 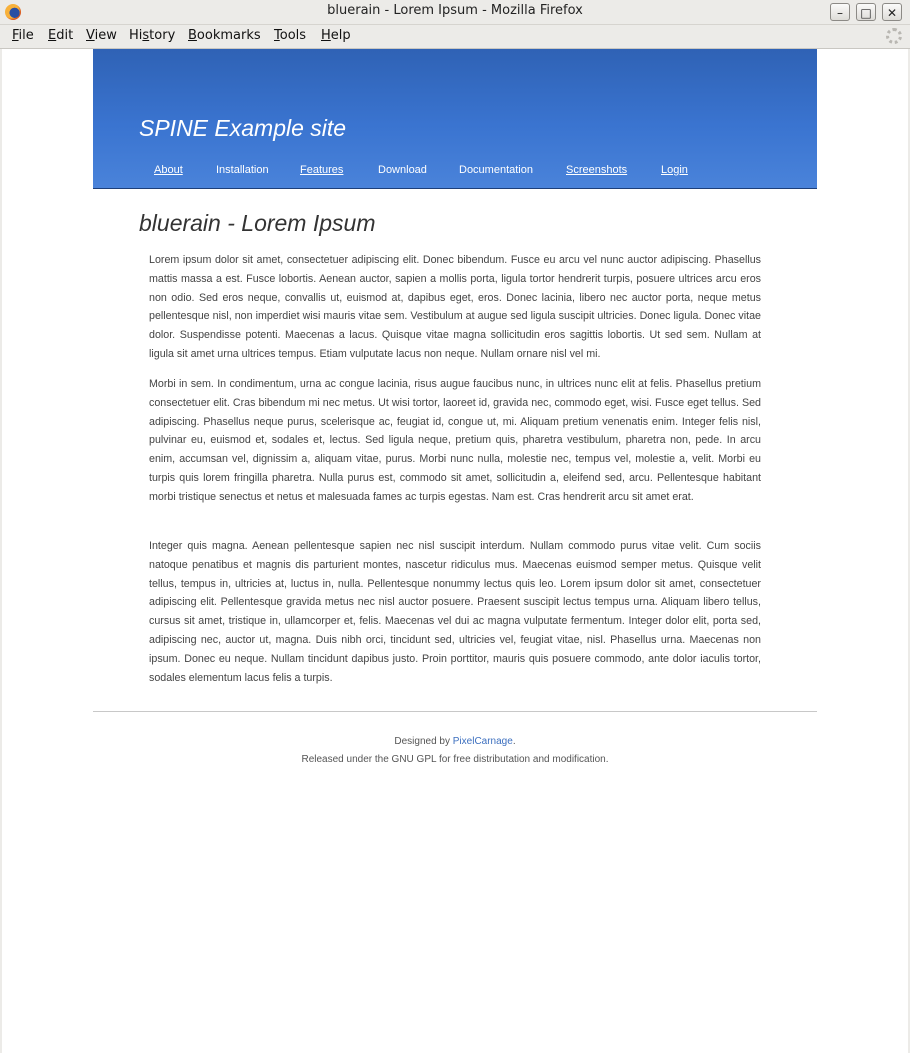 I want to click on footer-credit: Designed by PixelCarnage., so click(x=455, y=741).